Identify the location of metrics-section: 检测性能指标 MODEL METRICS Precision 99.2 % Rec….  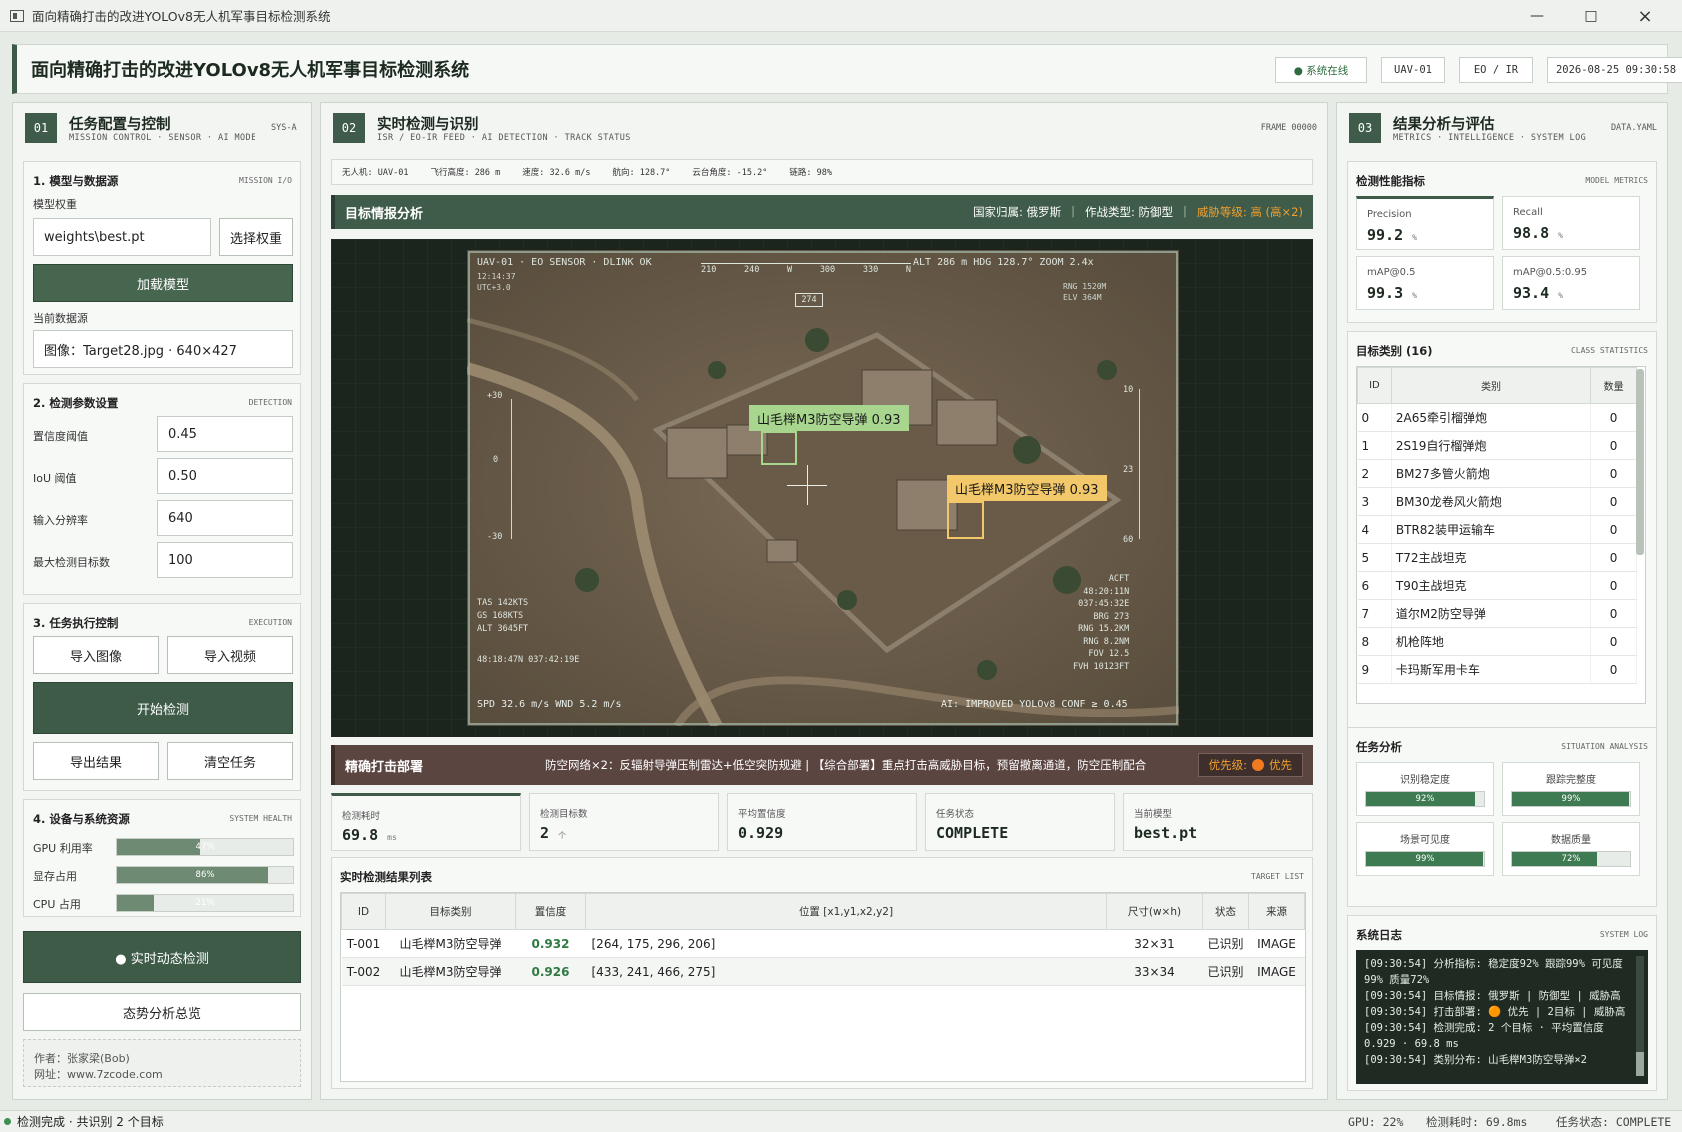
(1502, 242).